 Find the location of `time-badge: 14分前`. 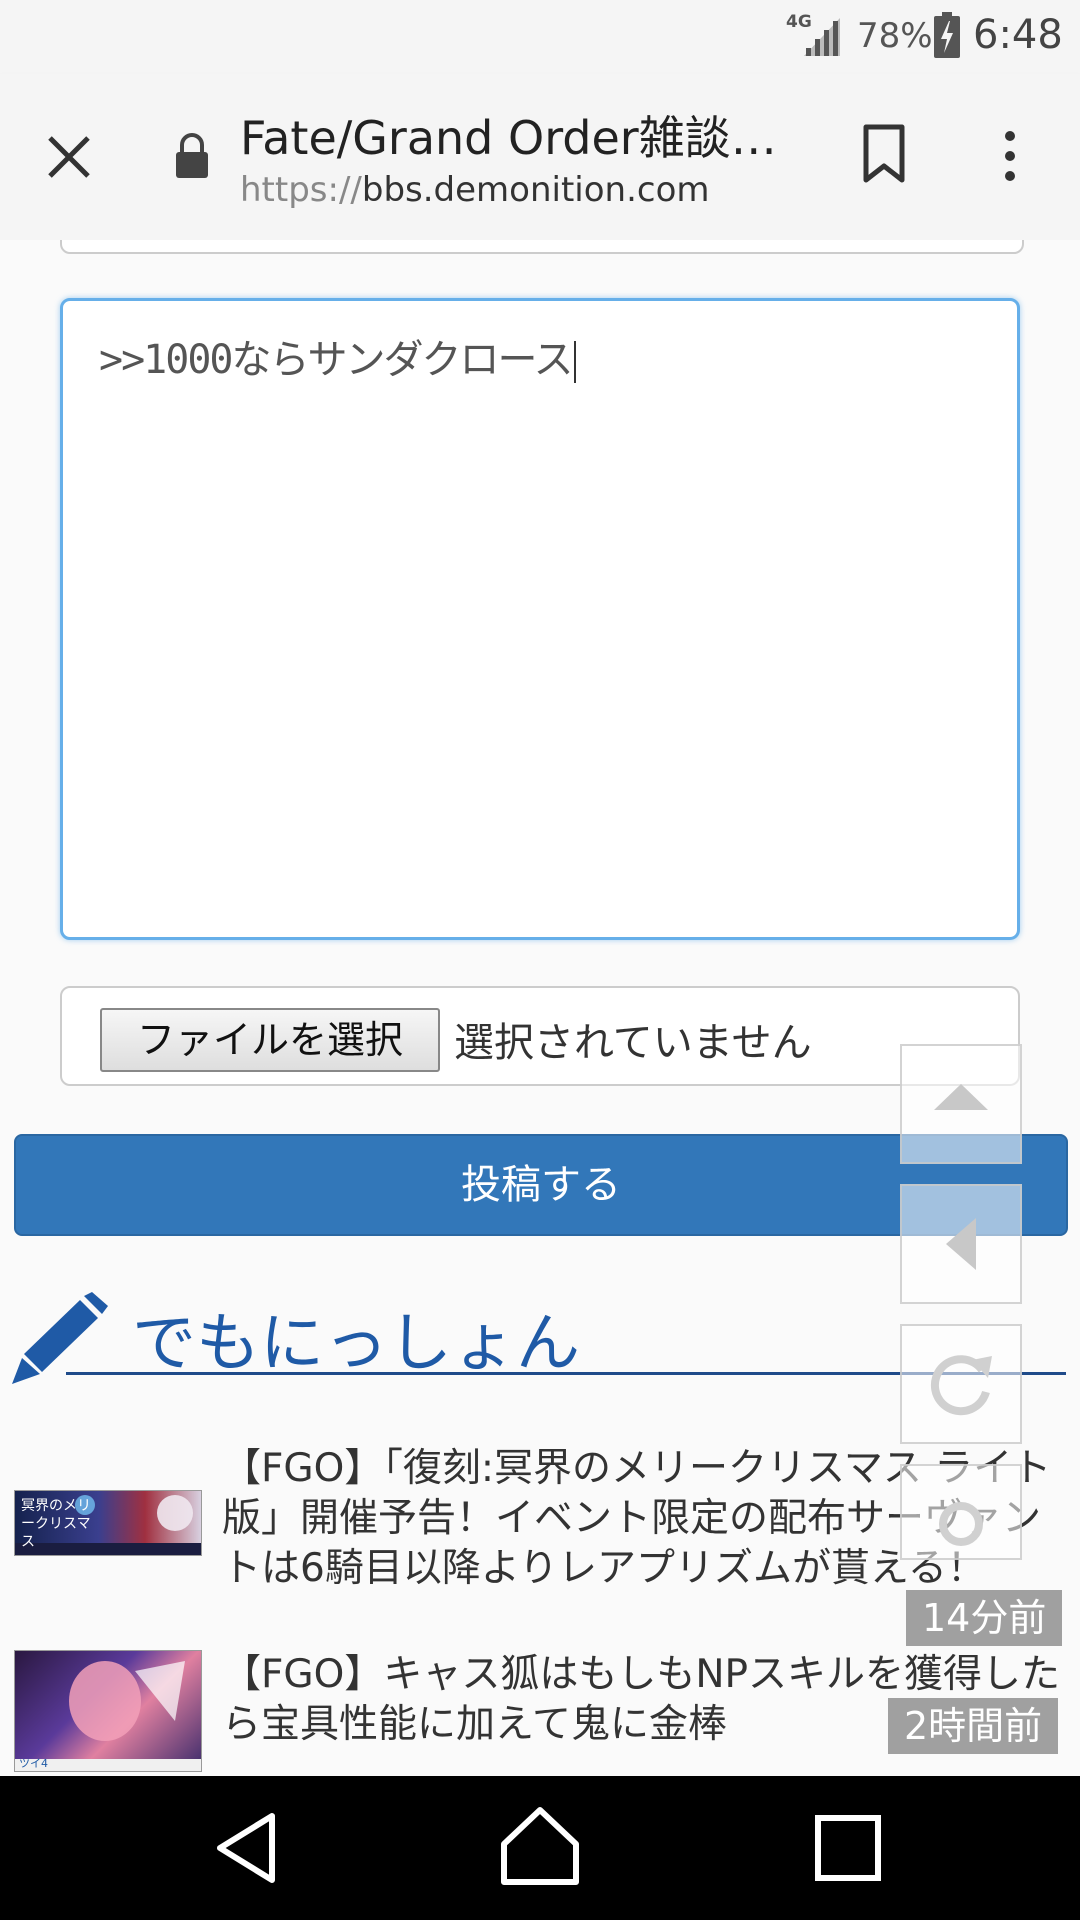

time-badge: 14分前 is located at coordinates (984, 1618).